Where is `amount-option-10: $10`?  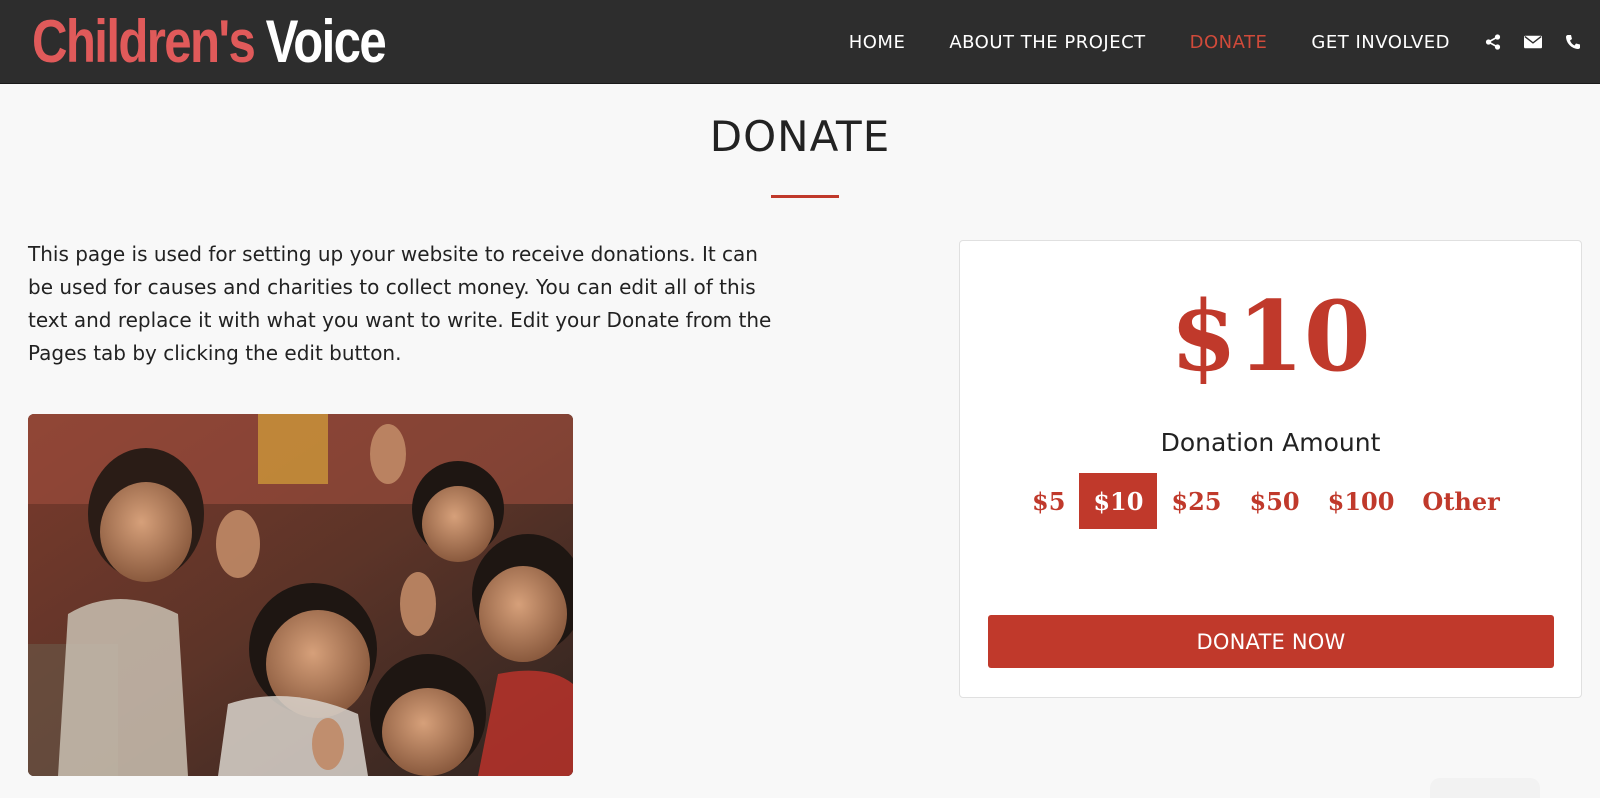 amount-option-10: $10 is located at coordinates (1118, 501).